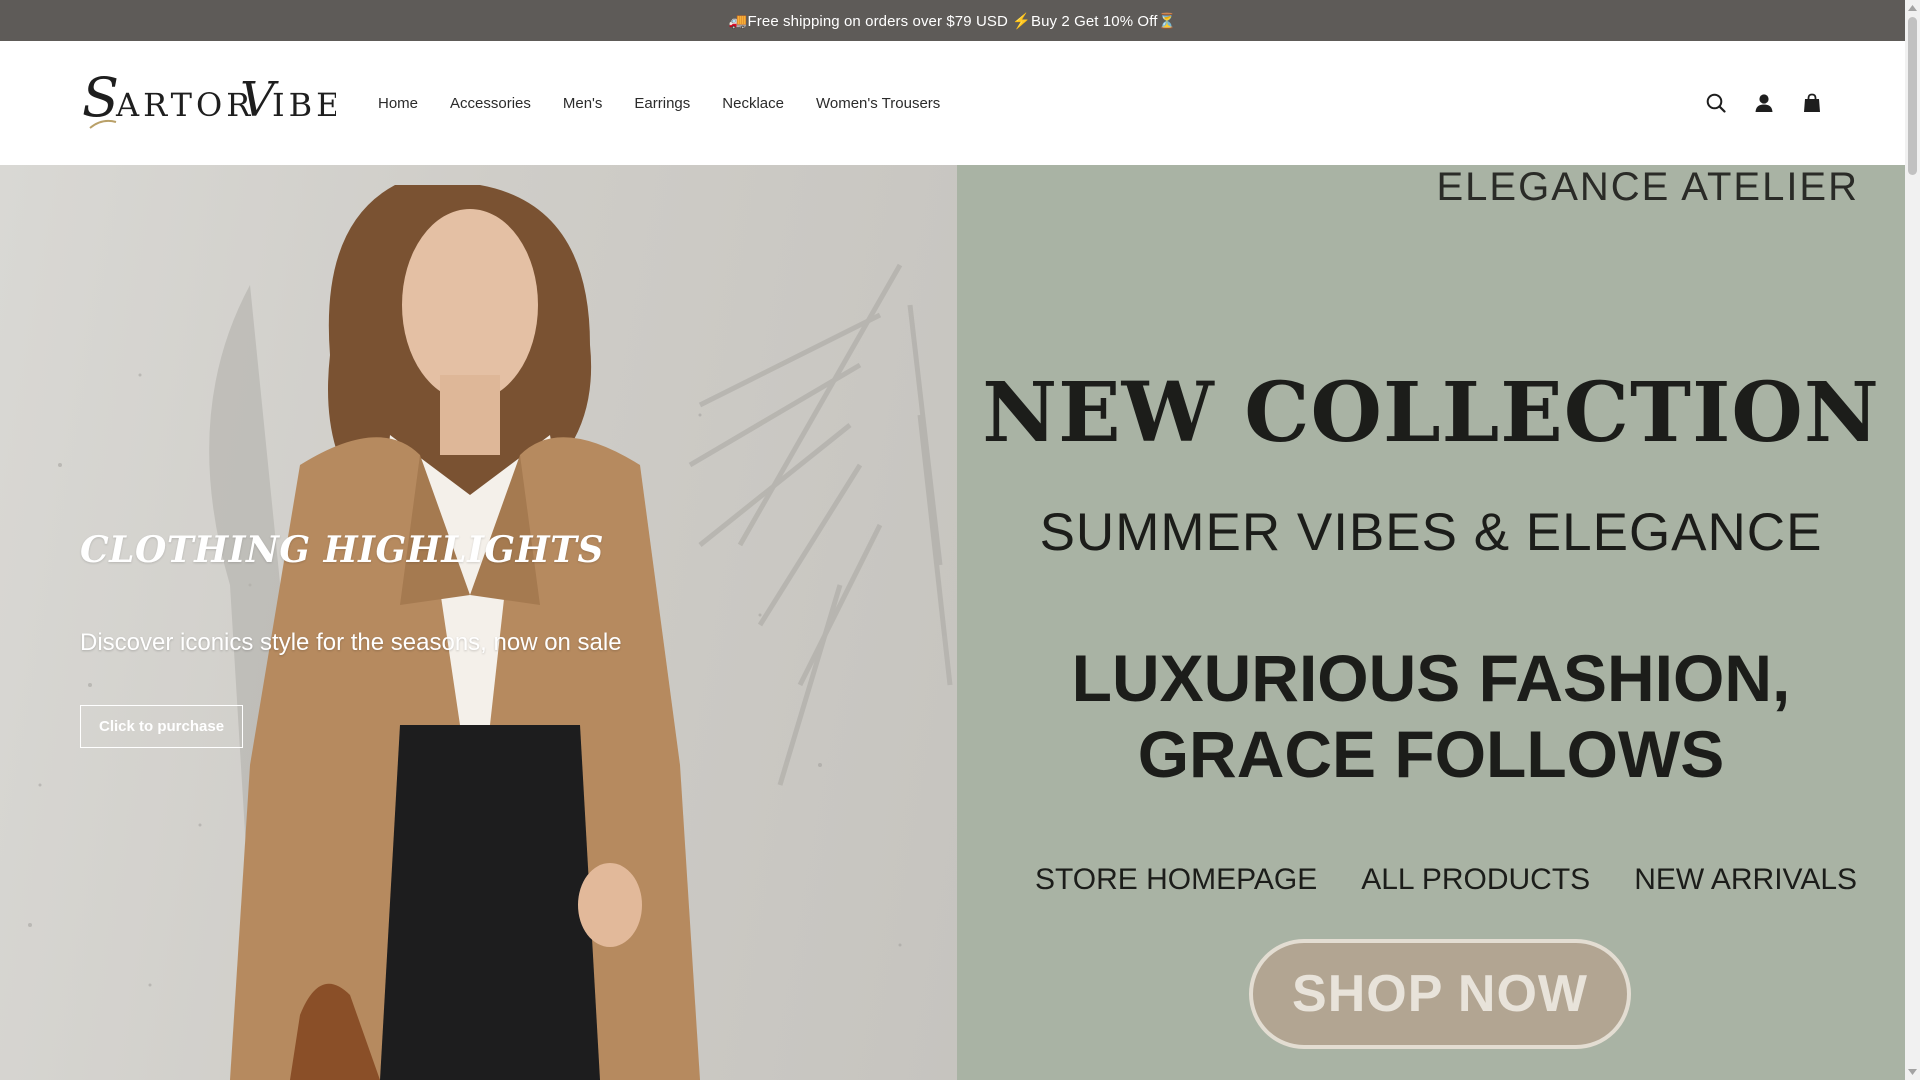 The height and width of the screenshot is (1080, 1920). I want to click on poster-link-all-products: ALL PRODUCTS, so click(1475, 880).